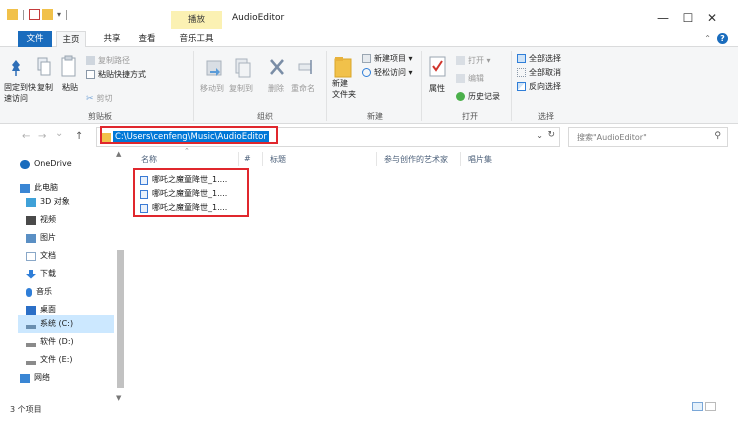  What do you see at coordinates (47, 14) in the screenshot?
I see `new-folder-icon` at bounding box center [47, 14].